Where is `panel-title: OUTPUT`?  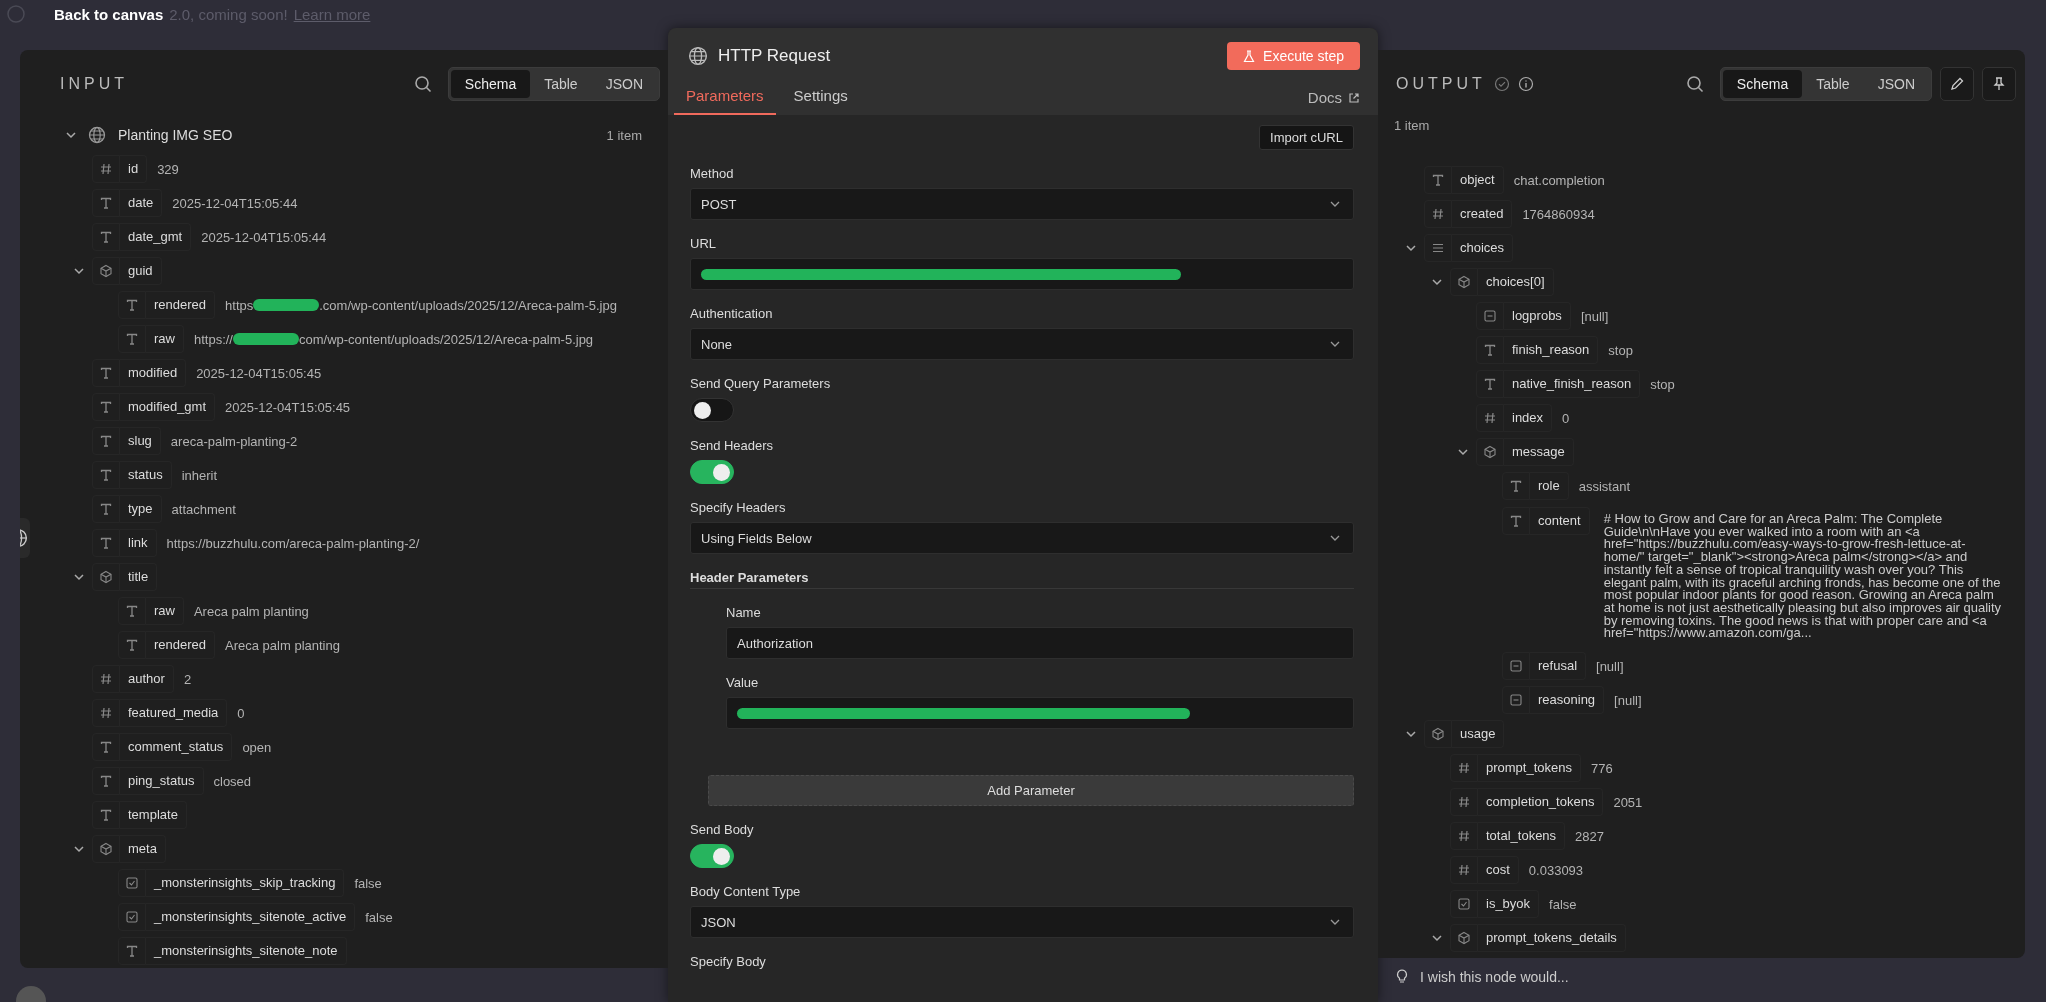
panel-title: OUTPUT is located at coordinates (1441, 84).